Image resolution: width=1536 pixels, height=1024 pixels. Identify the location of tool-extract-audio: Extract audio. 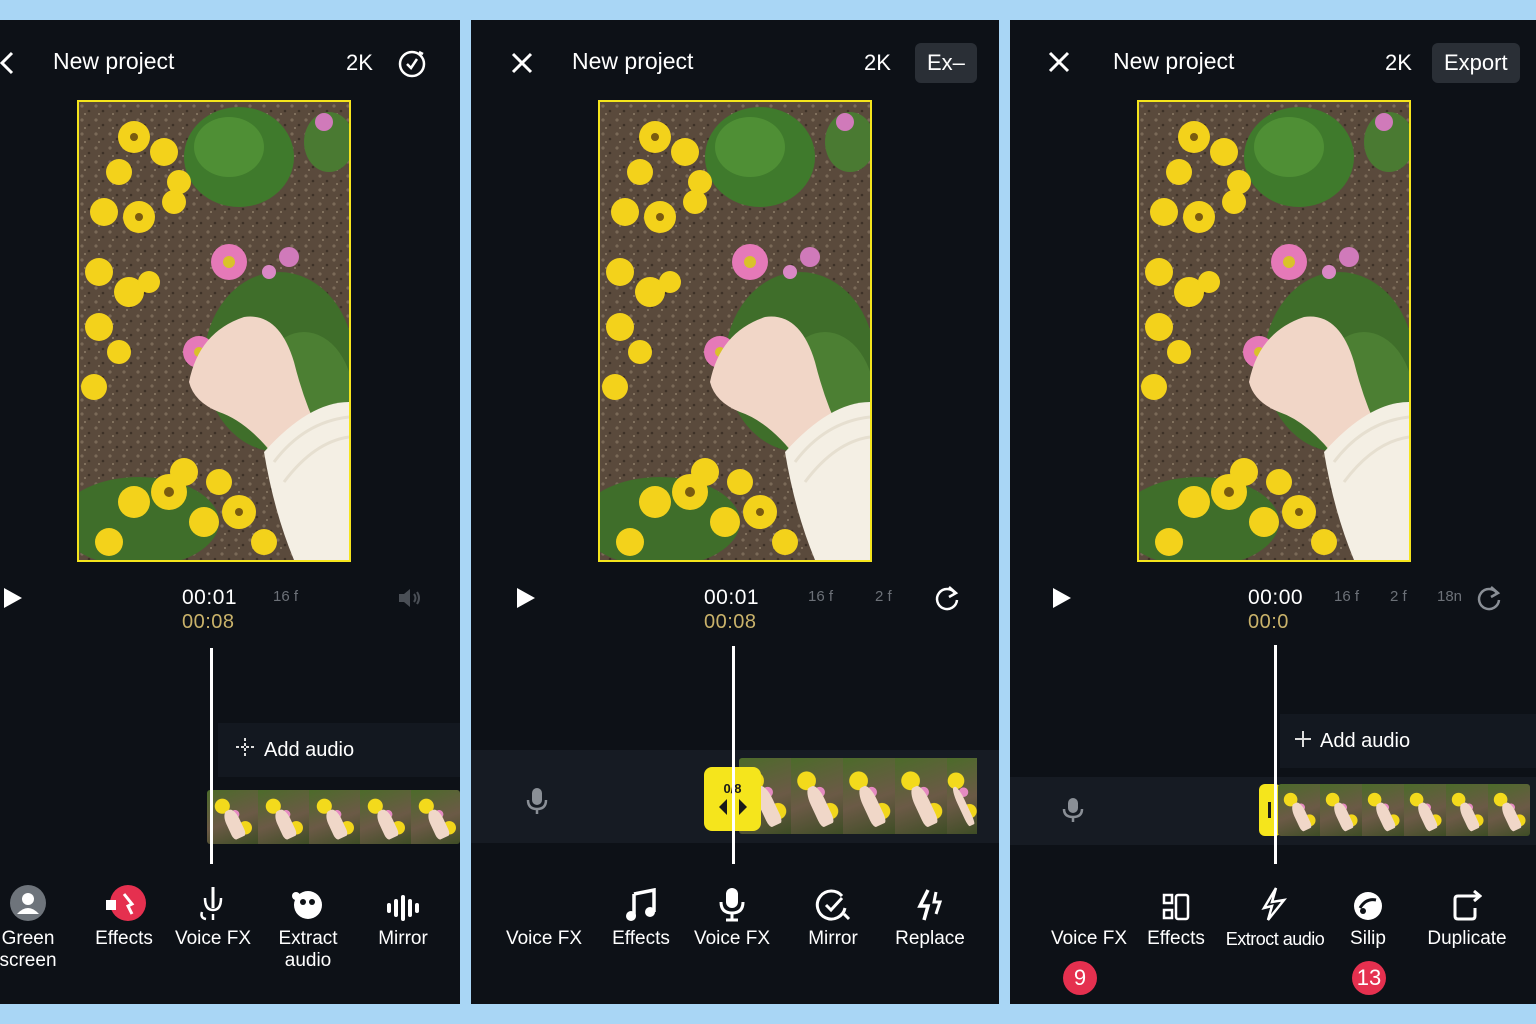
(308, 926).